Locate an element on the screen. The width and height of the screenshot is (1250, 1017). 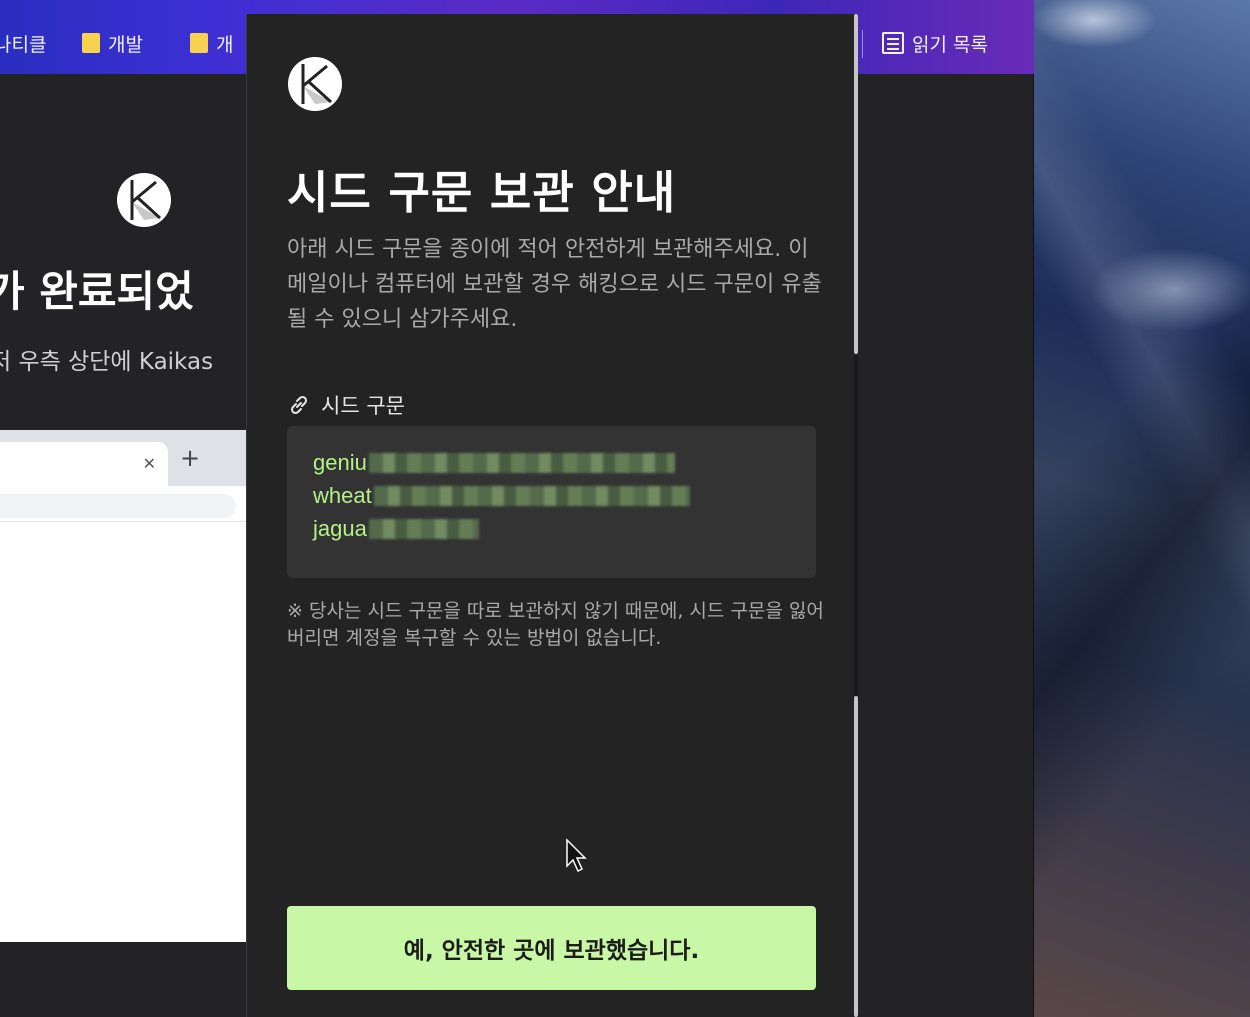
reading-list-icon is located at coordinates (893, 43).